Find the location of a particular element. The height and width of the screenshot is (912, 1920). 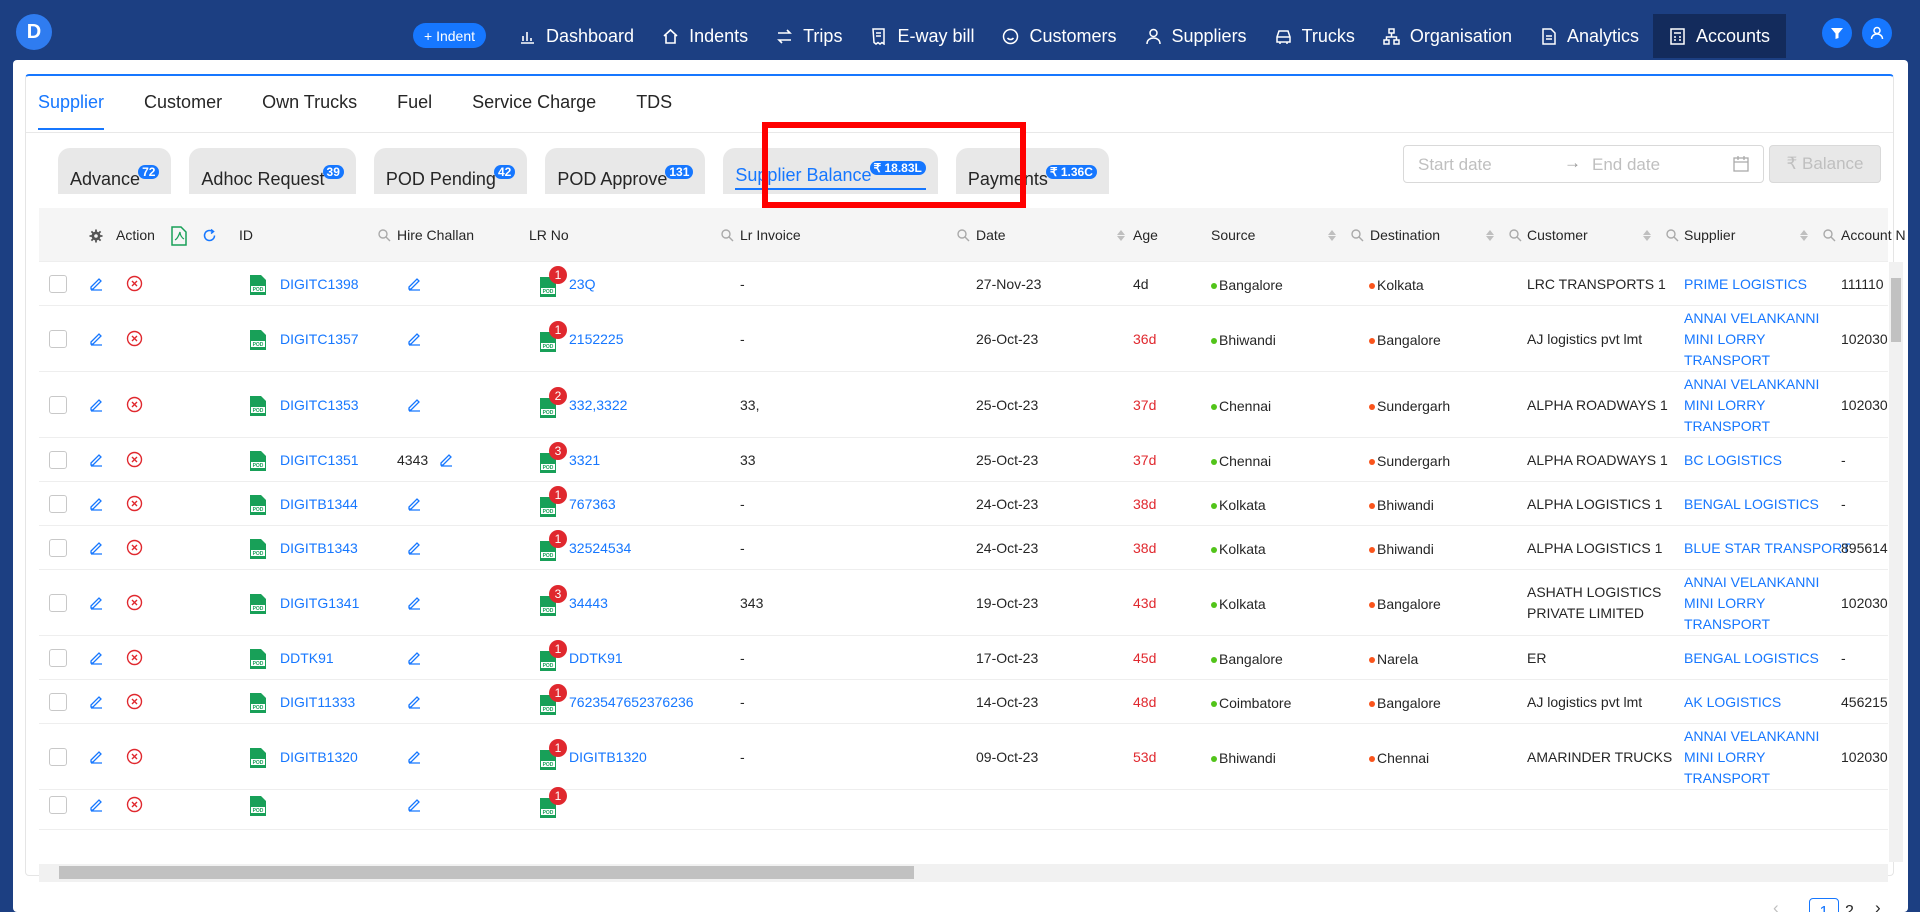

nav-trips: Trips is located at coordinates (809, 36).